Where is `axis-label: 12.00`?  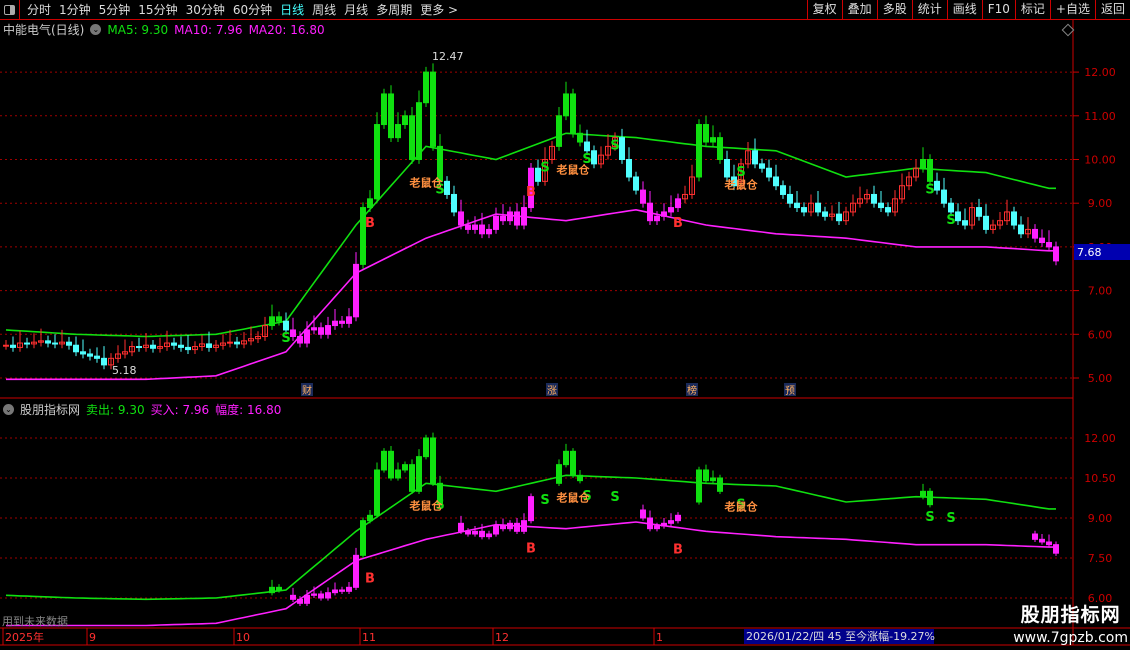 axis-label: 12.00 is located at coordinates (1100, 438).